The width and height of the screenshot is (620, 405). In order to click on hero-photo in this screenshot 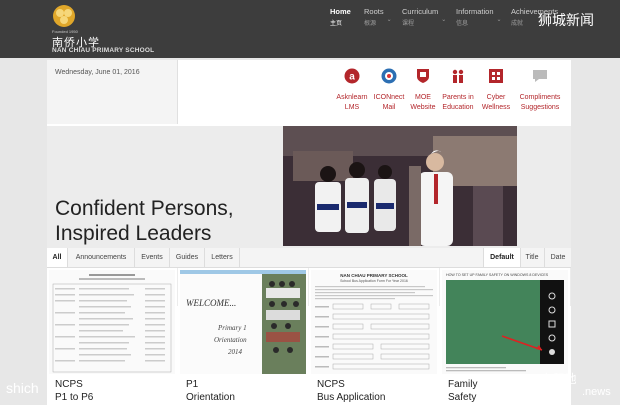, I will do `click(400, 186)`.